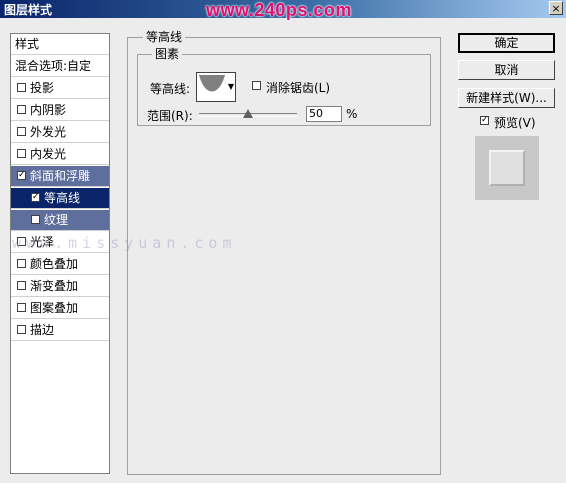 This screenshot has height=483, width=566. I want to click on style-item-label: 内阴影, so click(48, 110).